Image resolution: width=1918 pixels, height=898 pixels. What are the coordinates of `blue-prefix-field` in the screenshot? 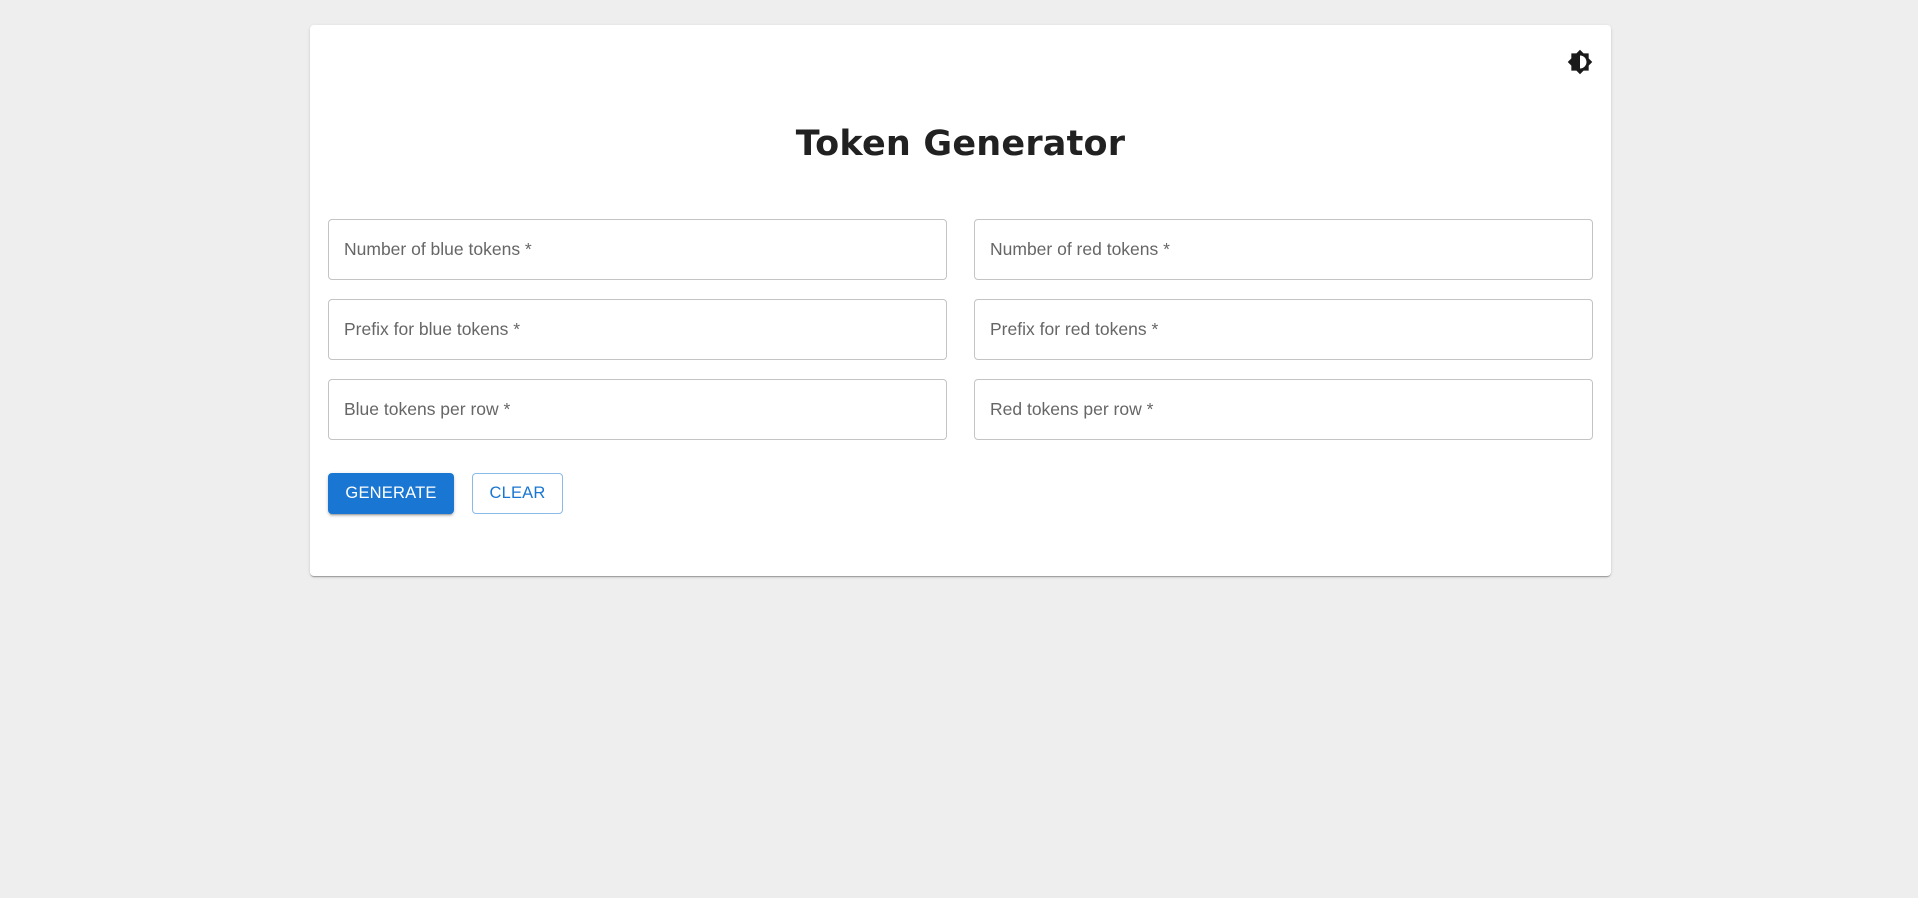 It's located at (637, 329).